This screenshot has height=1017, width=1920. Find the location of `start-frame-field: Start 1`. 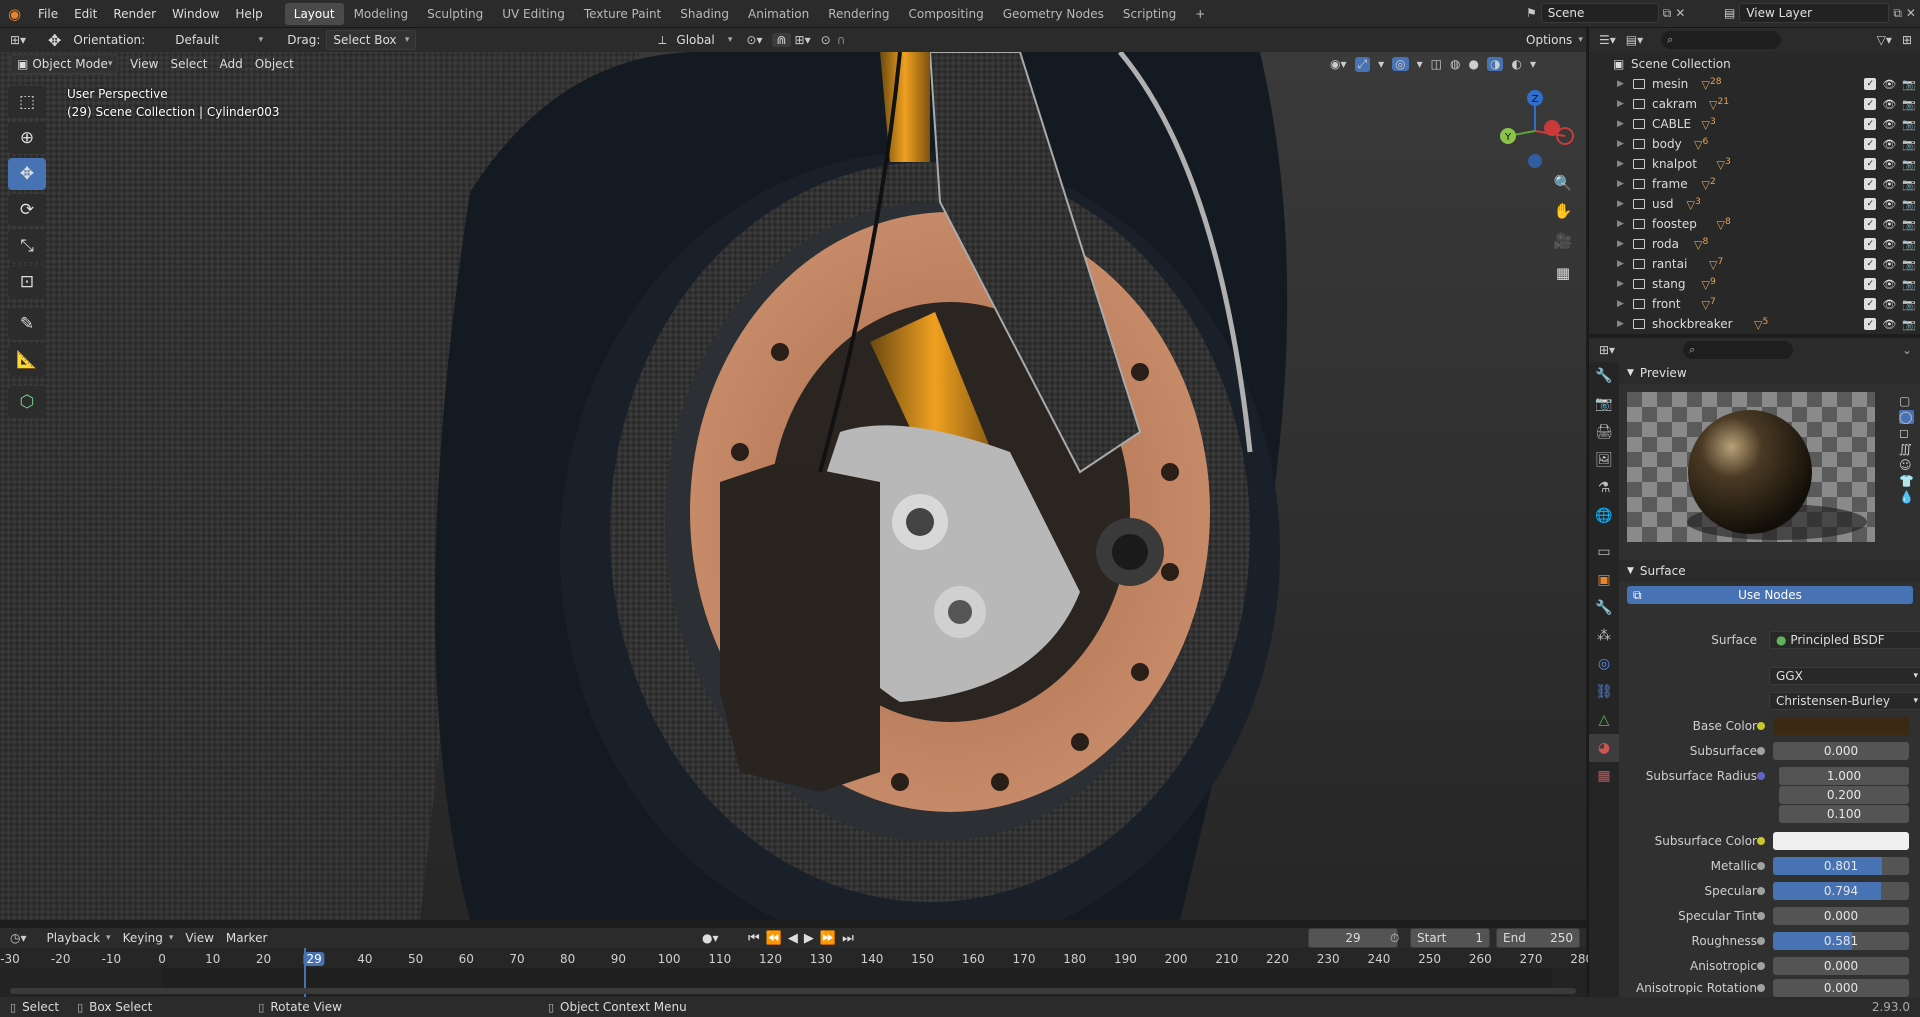

start-frame-field: Start 1 is located at coordinates (1450, 938).